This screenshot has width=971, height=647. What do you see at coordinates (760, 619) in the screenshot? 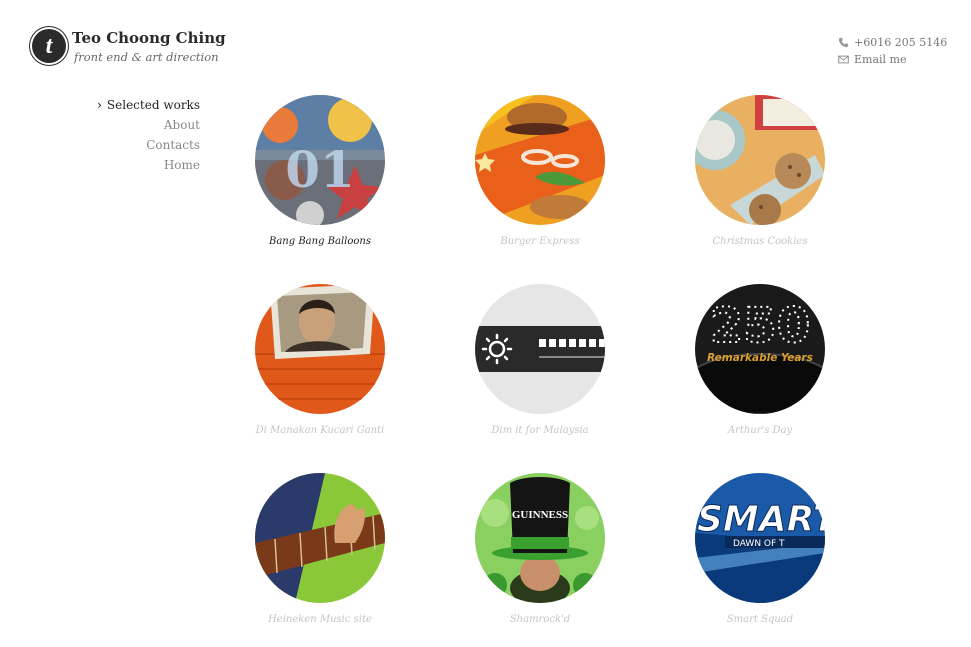
I see `work-title: Smart Squad` at bounding box center [760, 619].